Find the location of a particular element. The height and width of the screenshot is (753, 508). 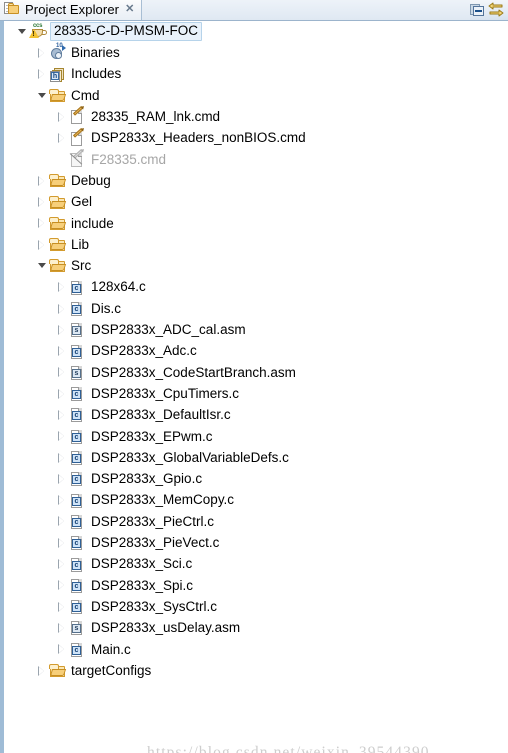

tree-item: c Dis.c is located at coordinates (256, 308).